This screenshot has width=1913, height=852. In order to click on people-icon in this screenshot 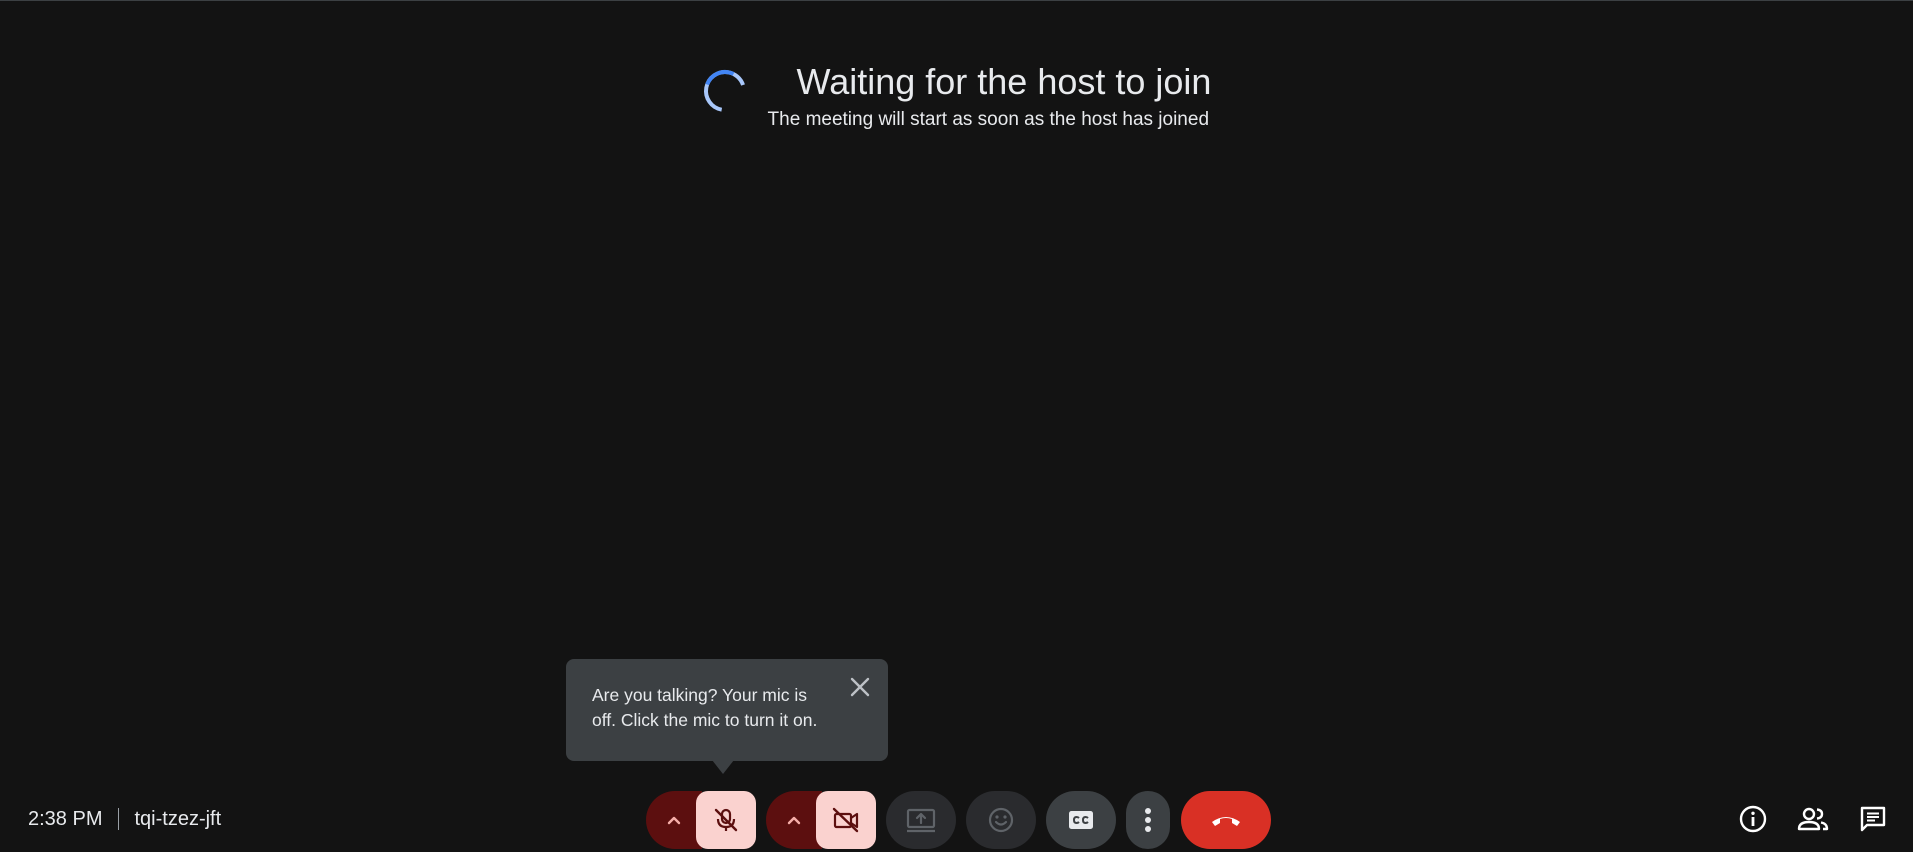, I will do `click(1813, 819)`.